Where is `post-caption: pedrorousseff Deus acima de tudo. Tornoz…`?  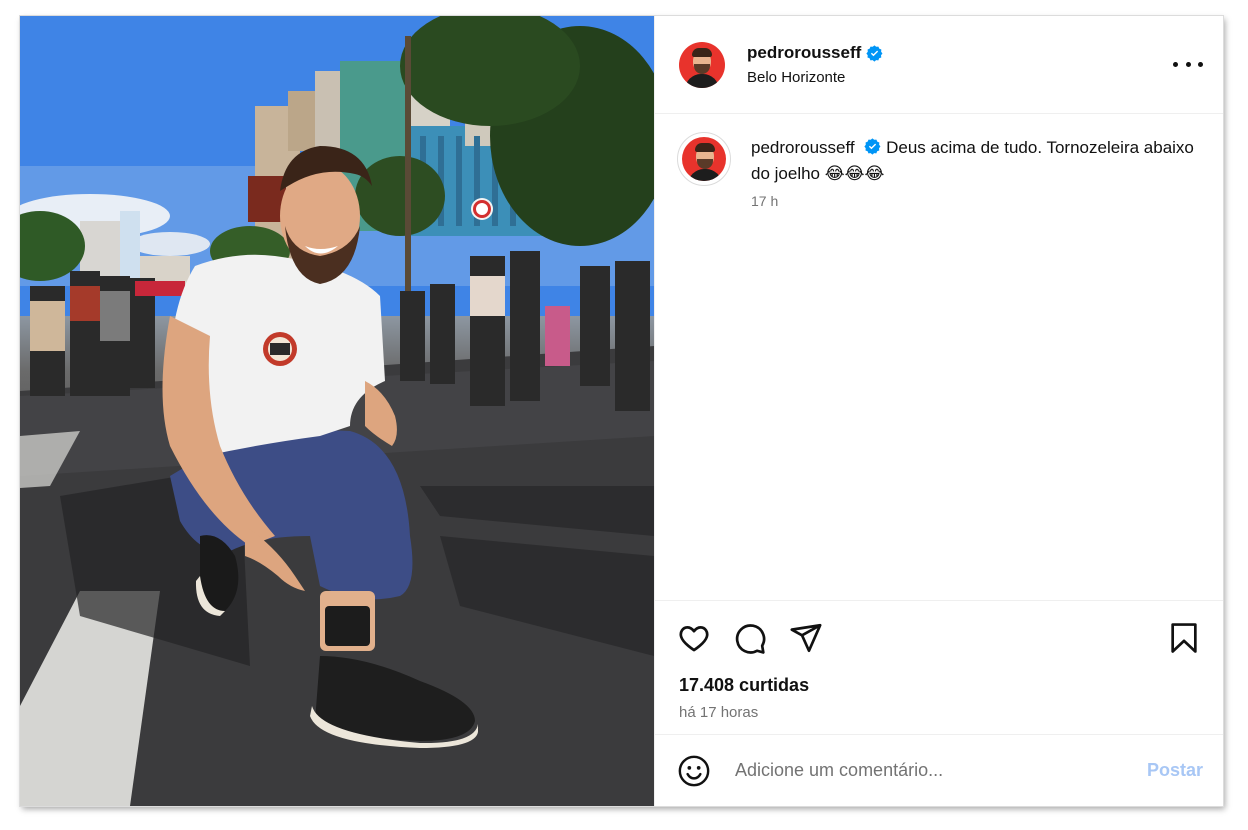
post-caption: pedrorousseff Deus acima de tudo. Tornoz… is located at coordinates (938, 170).